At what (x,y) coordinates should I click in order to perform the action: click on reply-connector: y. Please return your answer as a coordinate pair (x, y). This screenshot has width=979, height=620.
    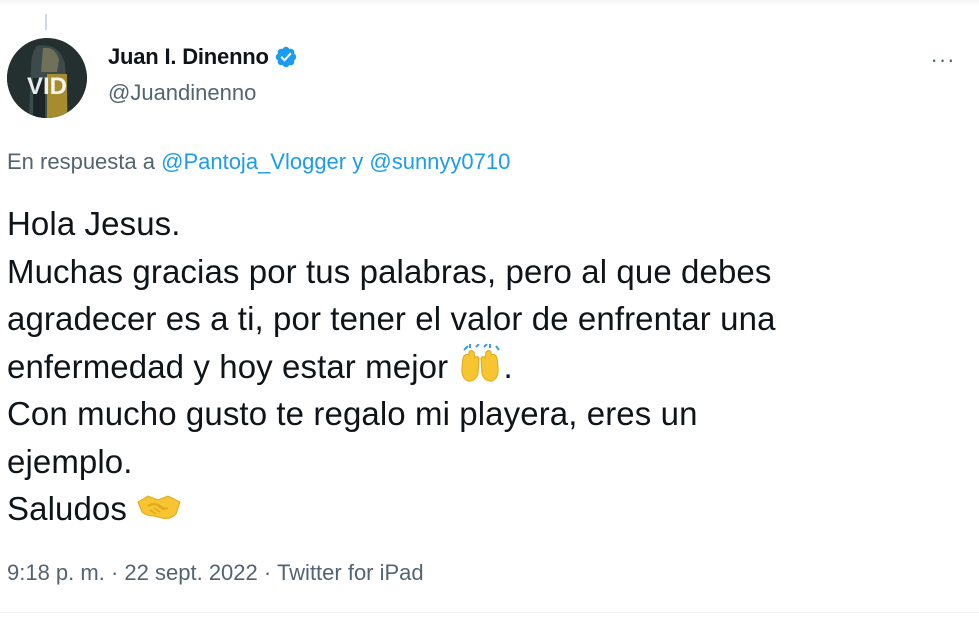
    Looking at the image, I should click on (358, 161).